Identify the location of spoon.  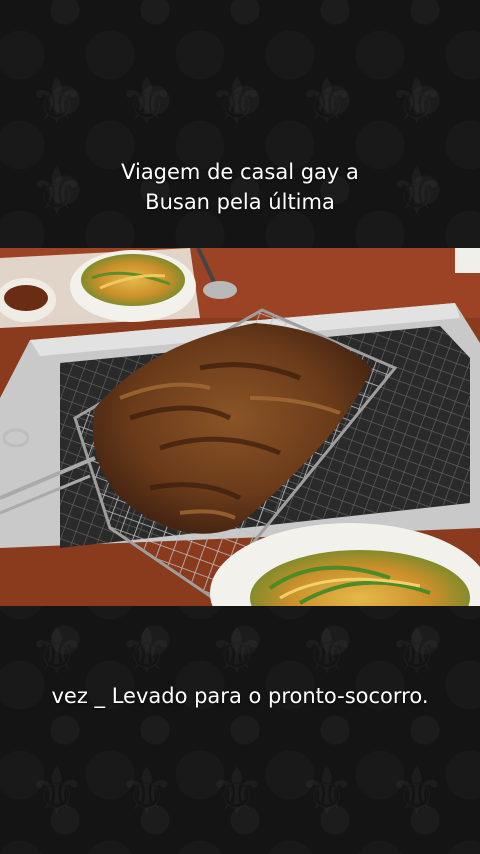
(220, 290).